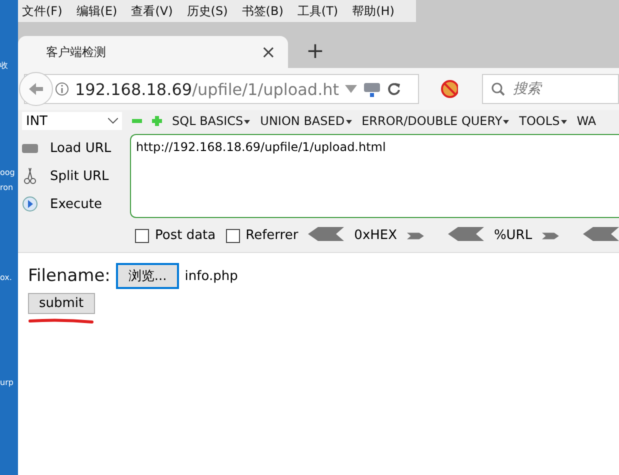  What do you see at coordinates (4, 65) in the screenshot?
I see `desktop-icon-label: 收` at bounding box center [4, 65].